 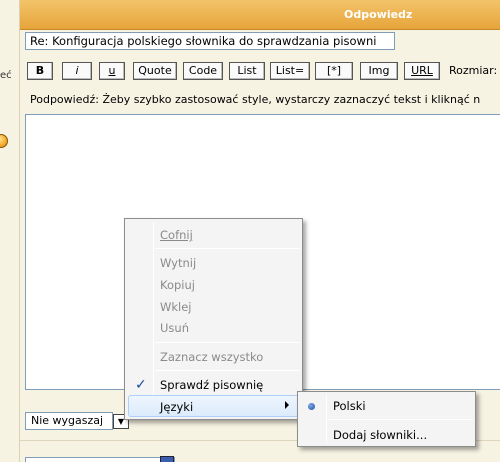 What do you see at coordinates (178, 263) in the screenshot?
I see `menu-item-cut: Wytnij` at bounding box center [178, 263].